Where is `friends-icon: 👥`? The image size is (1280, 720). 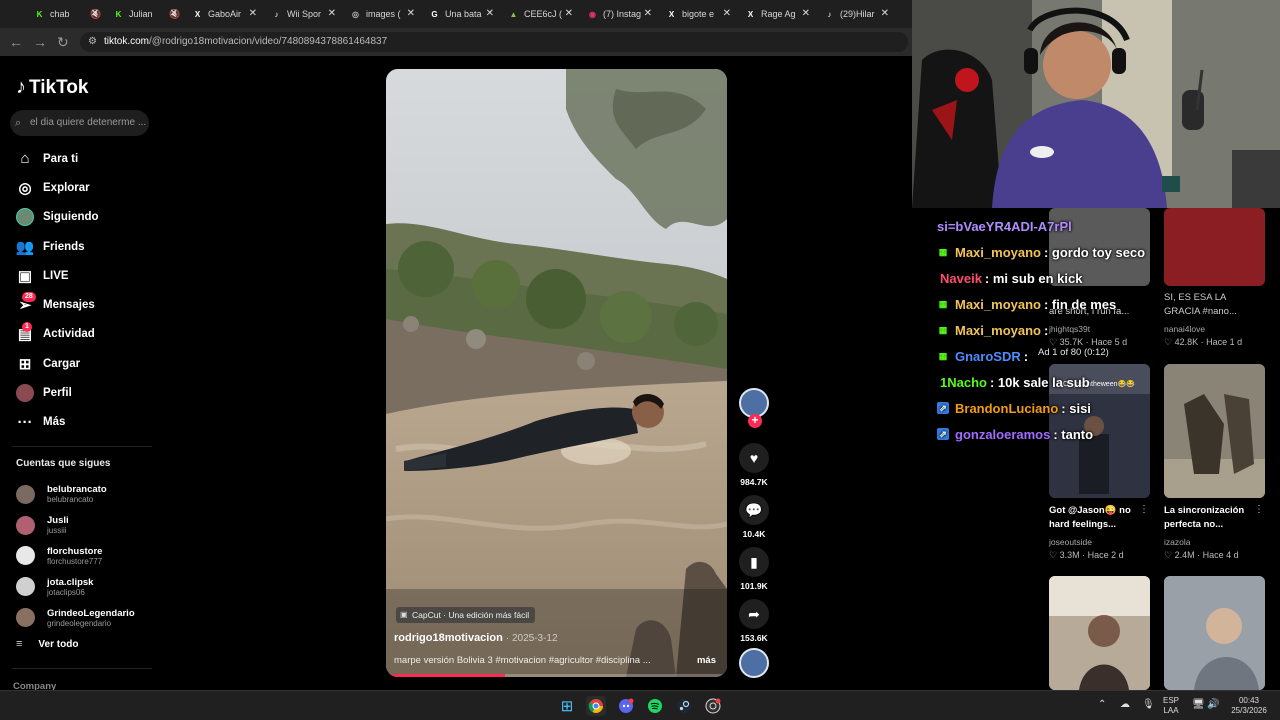
friends-icon: 👥 is located at coordinates (25, 247).